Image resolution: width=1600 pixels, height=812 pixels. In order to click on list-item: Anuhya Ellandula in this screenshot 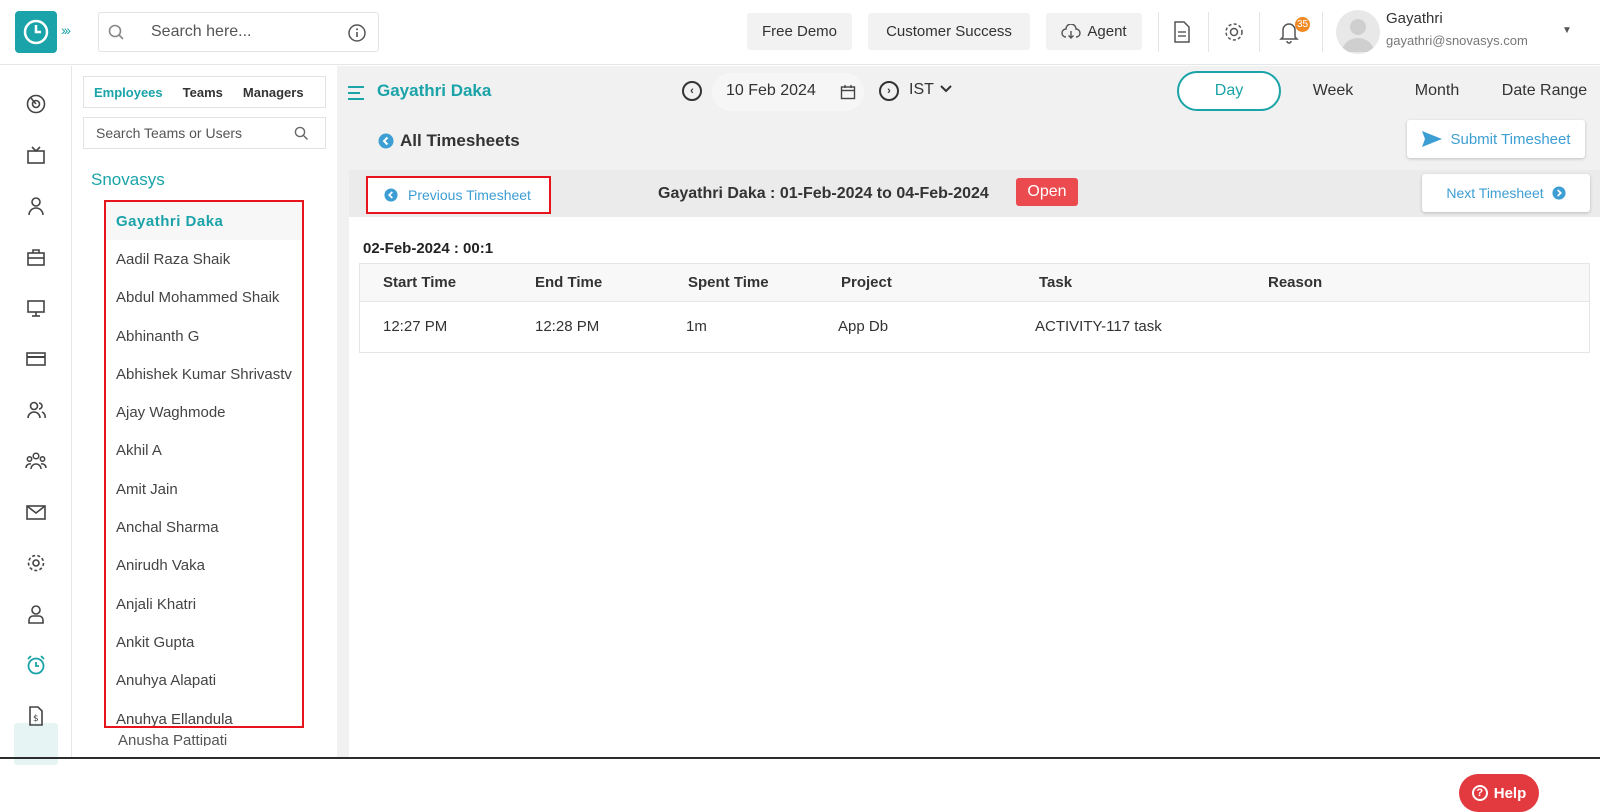, I will do `click(204, 713)`.